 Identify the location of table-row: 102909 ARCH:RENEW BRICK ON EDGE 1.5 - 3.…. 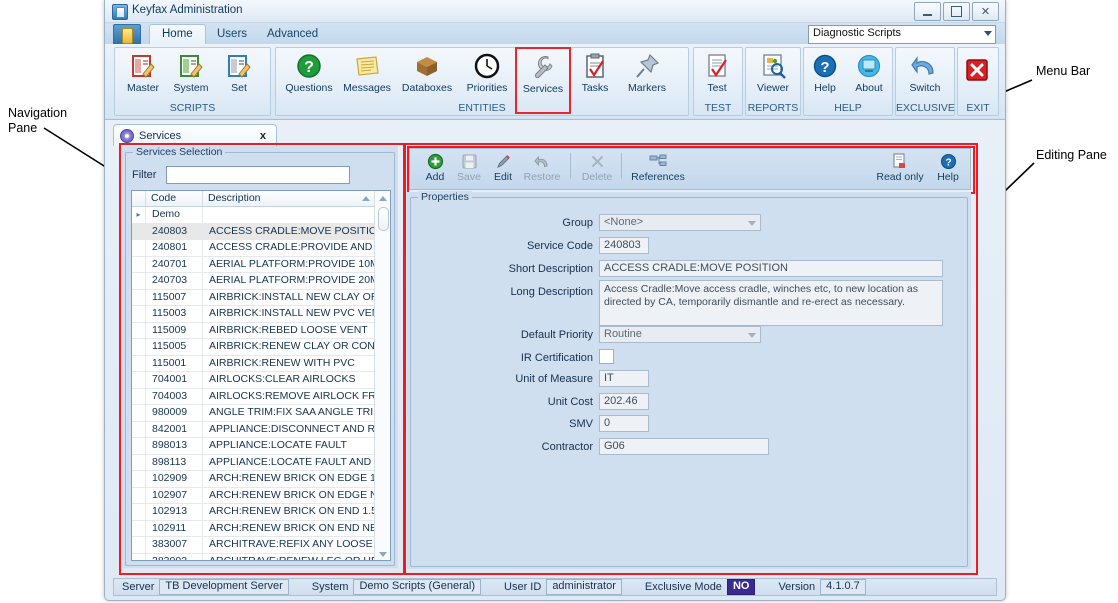
(261, 479).